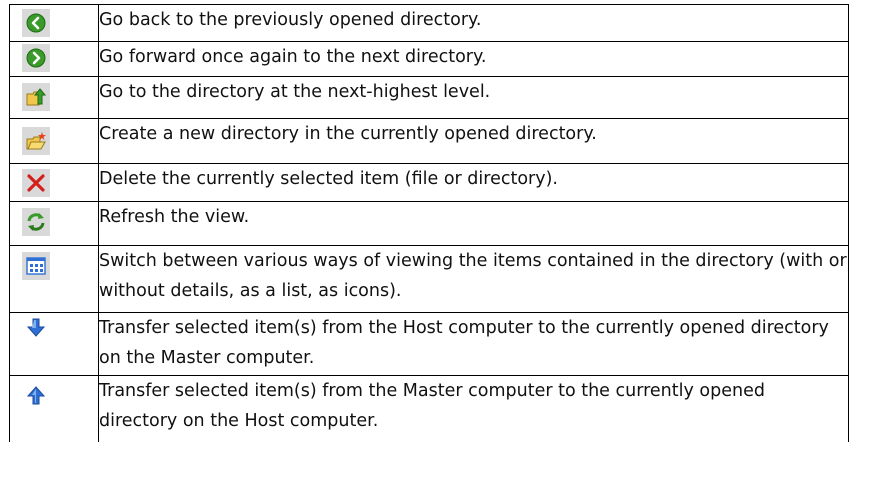 The image size is (896, 489). What do you see at coordinates (36, 266) in the screenshot?
I see `view-mode-icon` at bounding box center [36, 266].